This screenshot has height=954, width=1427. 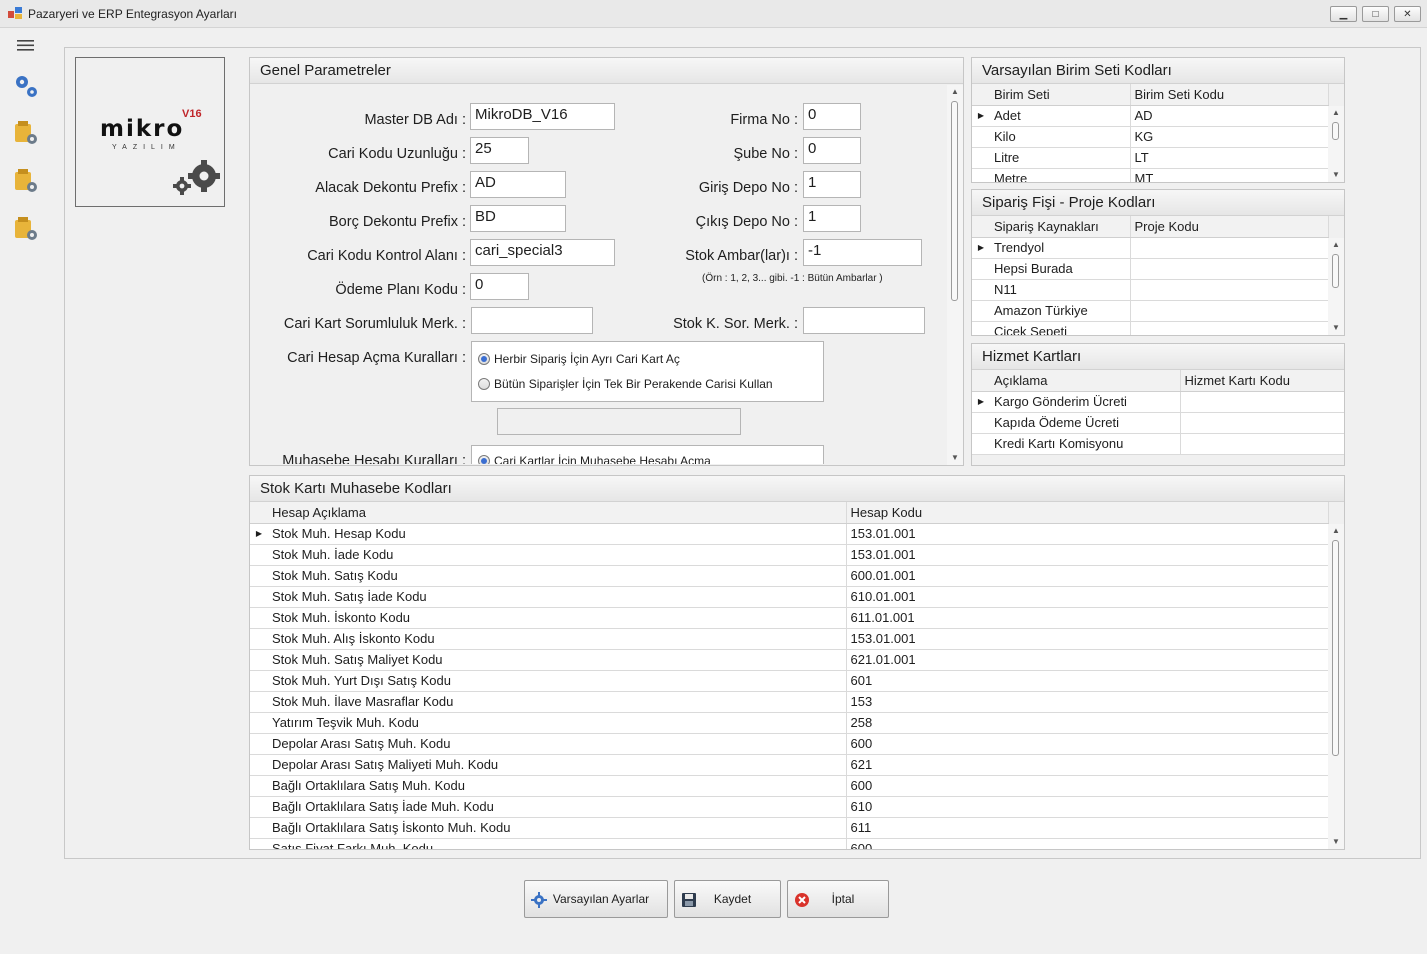 What do you see at coordinates (1060, 158) in the screenshot?
I see `table-cell: Litre` at bounding box center [1060, 158].